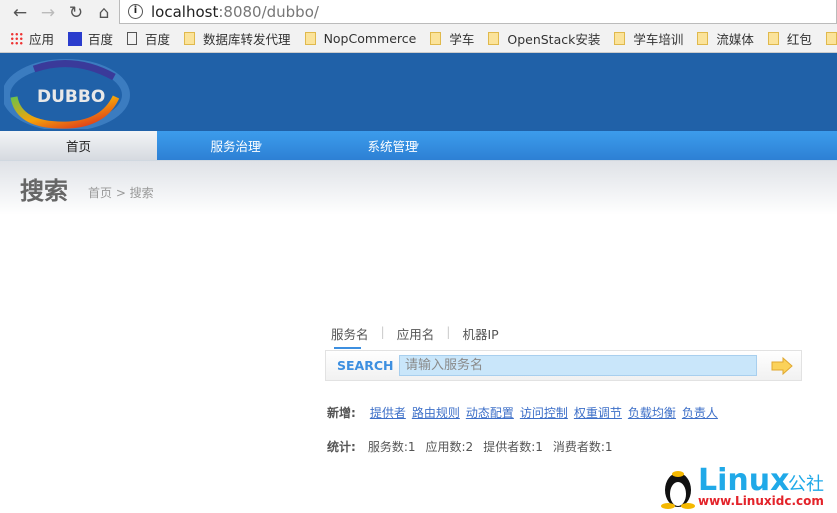 The height and width of the screenshot is (513, 837). I want to click on add-link: 权重调节, so click(598, 412).